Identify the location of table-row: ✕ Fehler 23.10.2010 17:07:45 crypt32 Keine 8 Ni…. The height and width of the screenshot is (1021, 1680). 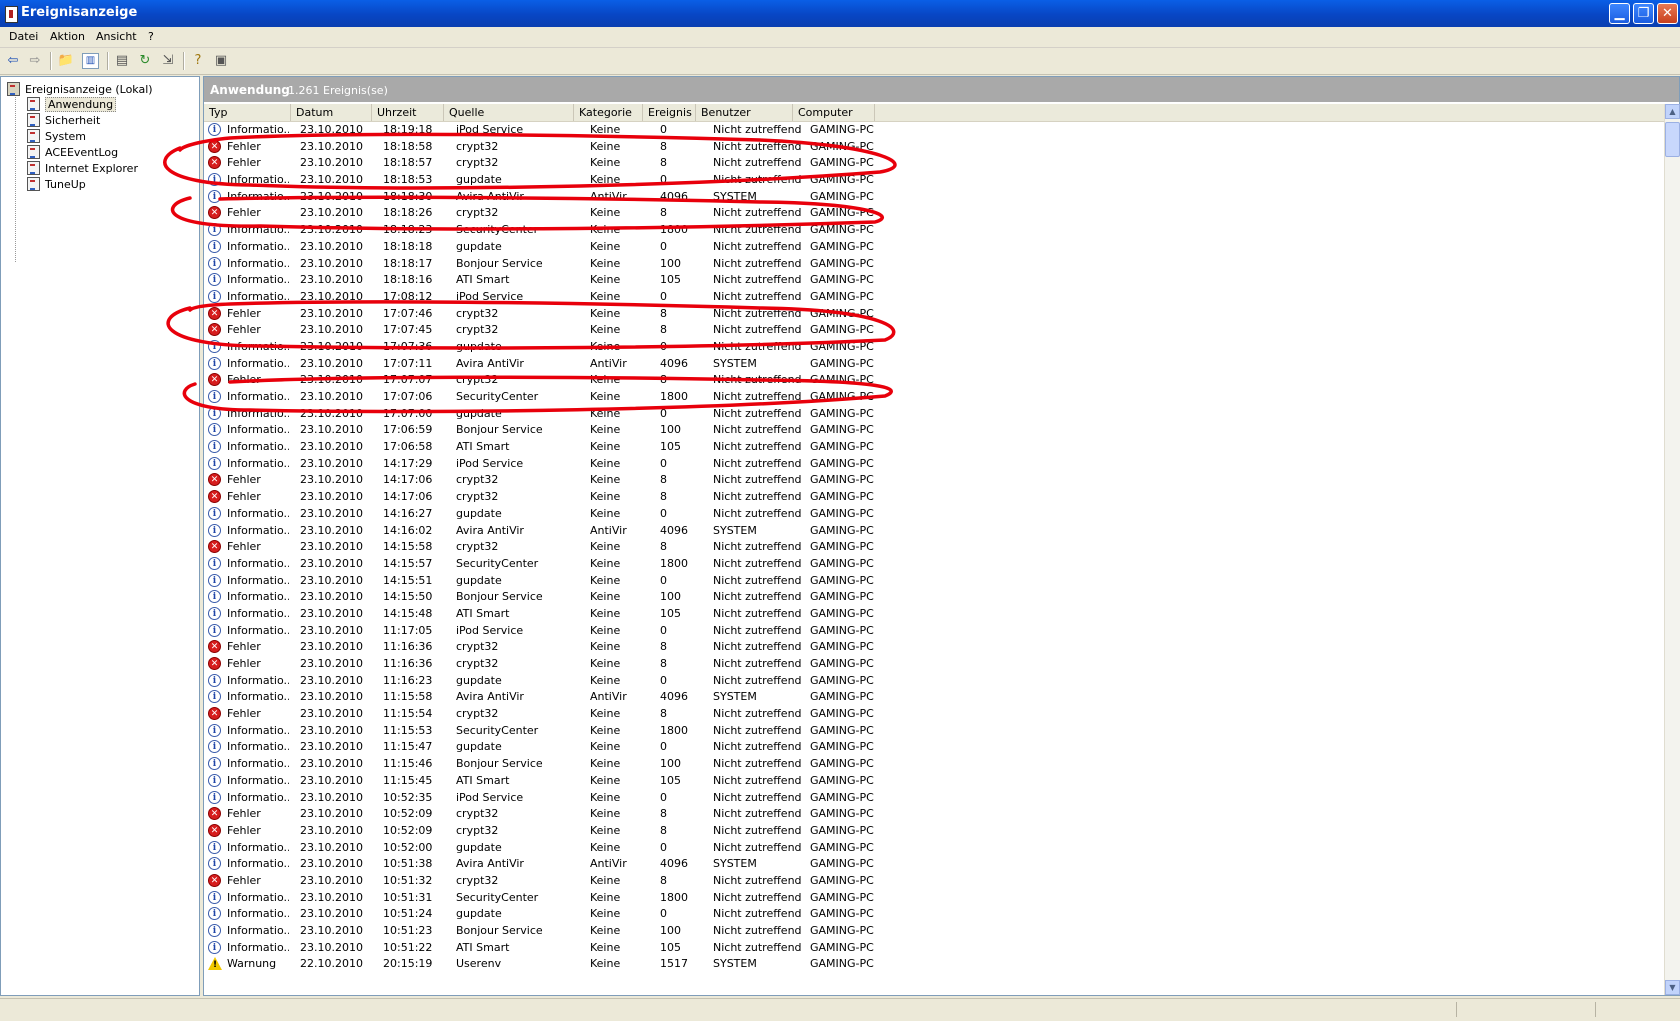
(934, 330).